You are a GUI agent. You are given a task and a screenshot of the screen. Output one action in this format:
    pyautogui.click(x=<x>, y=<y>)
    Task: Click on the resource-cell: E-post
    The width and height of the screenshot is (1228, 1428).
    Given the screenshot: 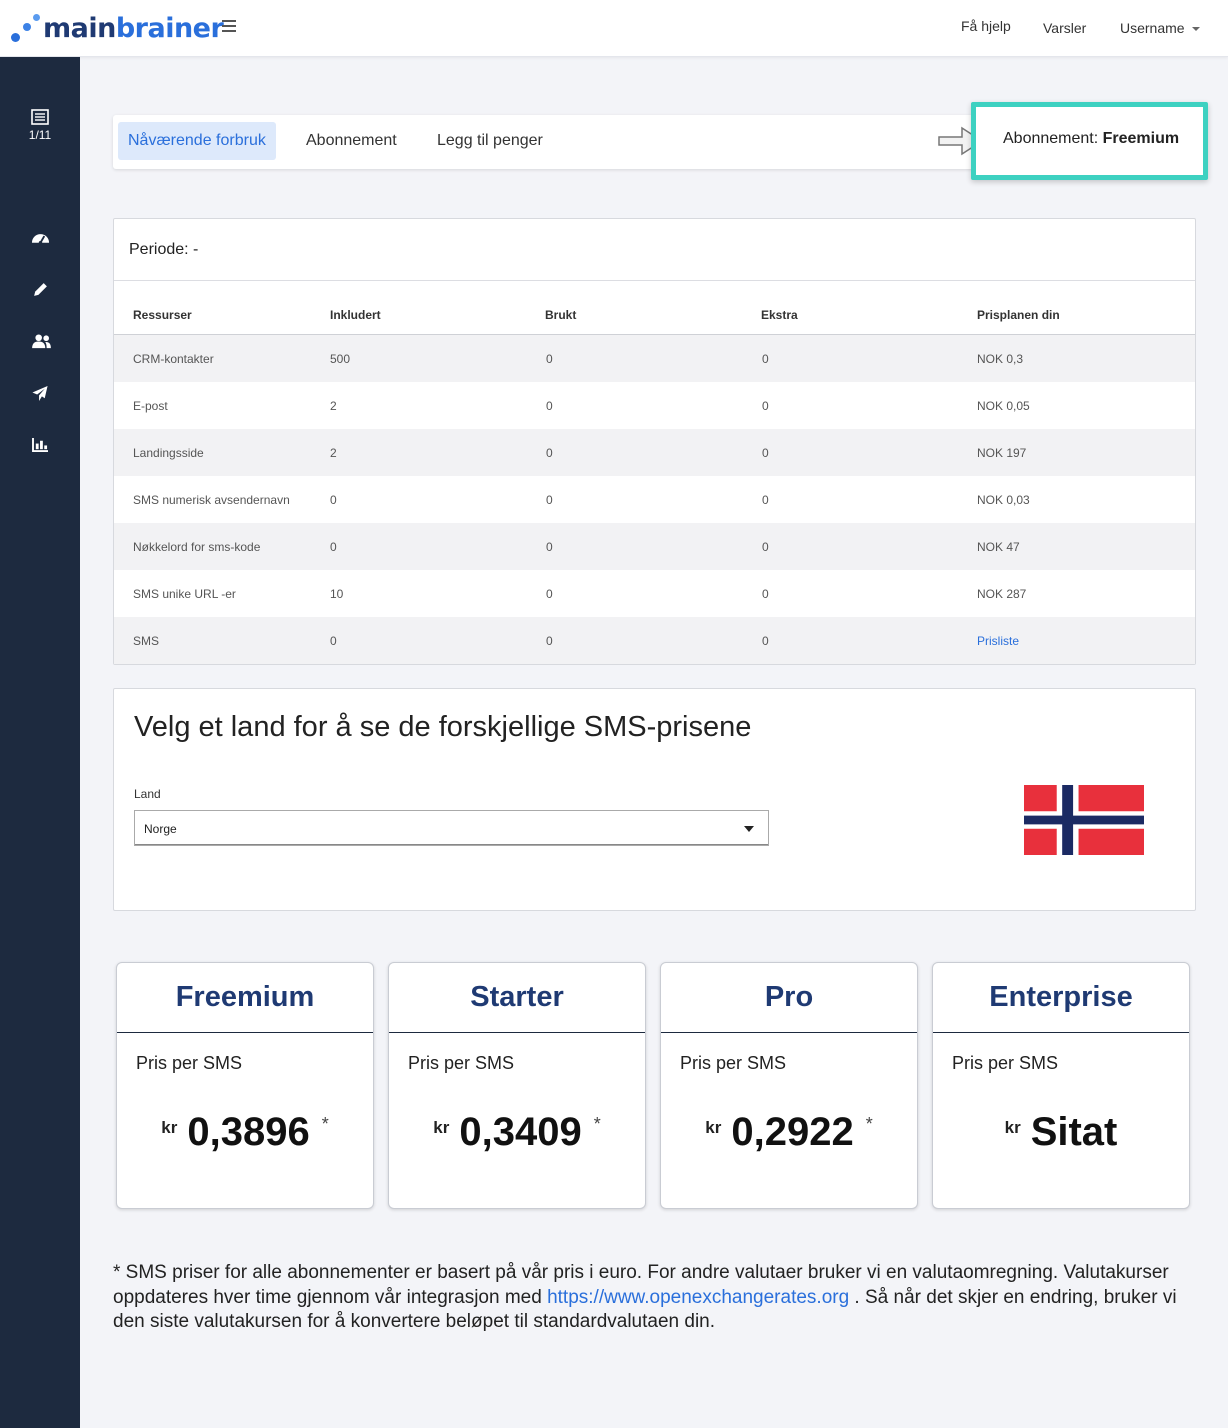 What is the action you would take?
    pyautogui.click(x=150, y=406)
    